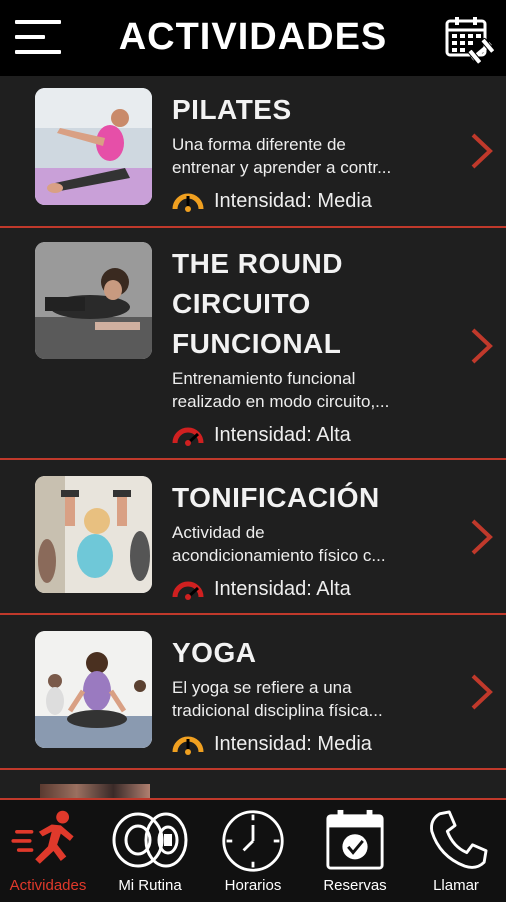 This screenshot has width=506, height=902. What do you see at coordinates (95, 791) in the screenshot?
I see `next-item-thumbnail-partial` at bounding box center [95, 791].